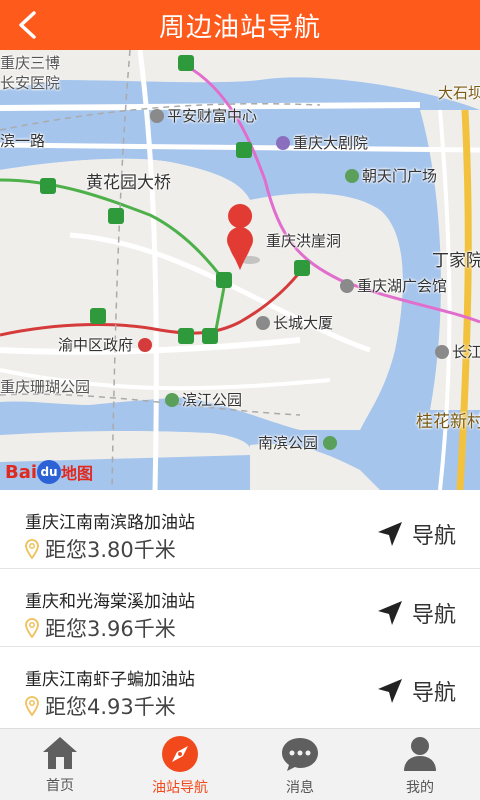 The image size is (480, 800). I want to click on map-label-dashitou: 大石坝, so click(459, 93).